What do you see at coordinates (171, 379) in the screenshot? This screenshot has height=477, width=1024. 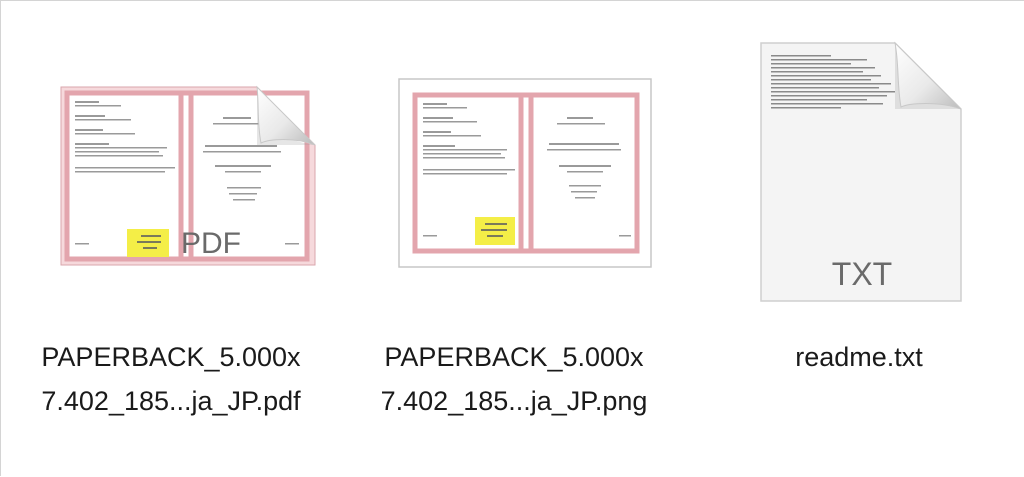 I see `file-name-pdf: PAPERBACK_5.000x 7.402_185...ja_JP.pdf` at bounding box center [171, 379].